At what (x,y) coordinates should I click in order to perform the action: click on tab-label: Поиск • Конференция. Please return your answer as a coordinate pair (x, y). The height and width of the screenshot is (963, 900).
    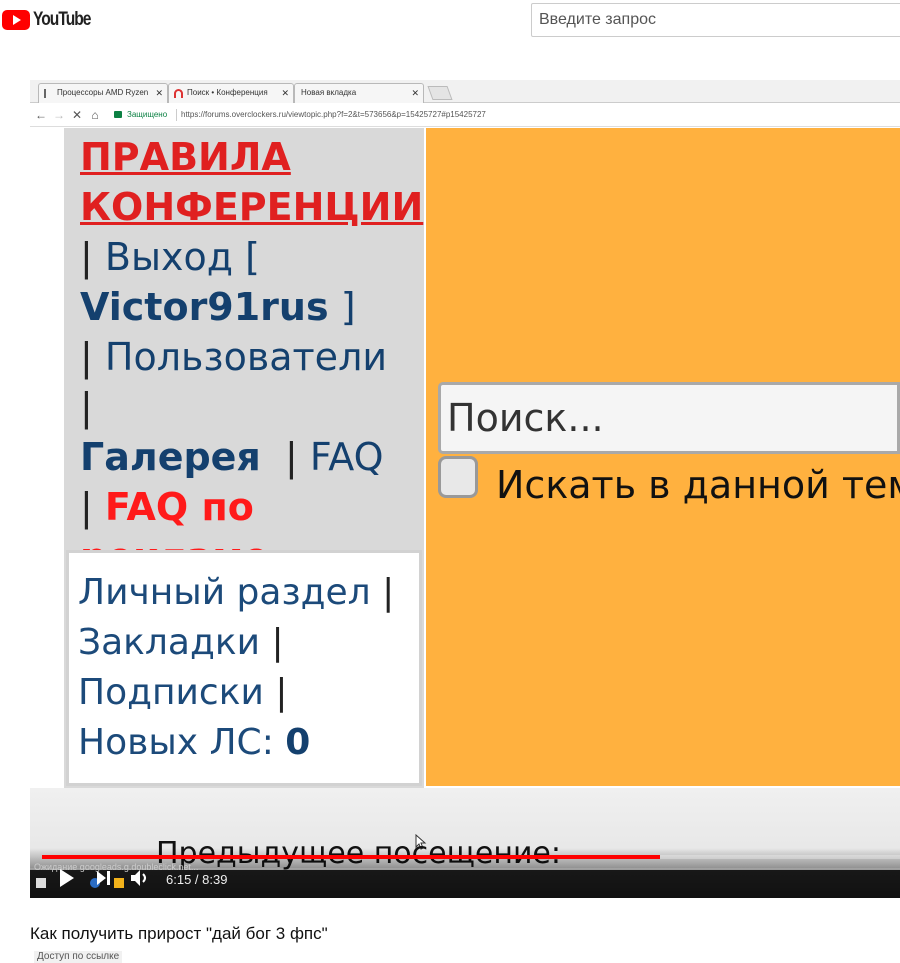
    Looking at the image, I should click on (227, 92).